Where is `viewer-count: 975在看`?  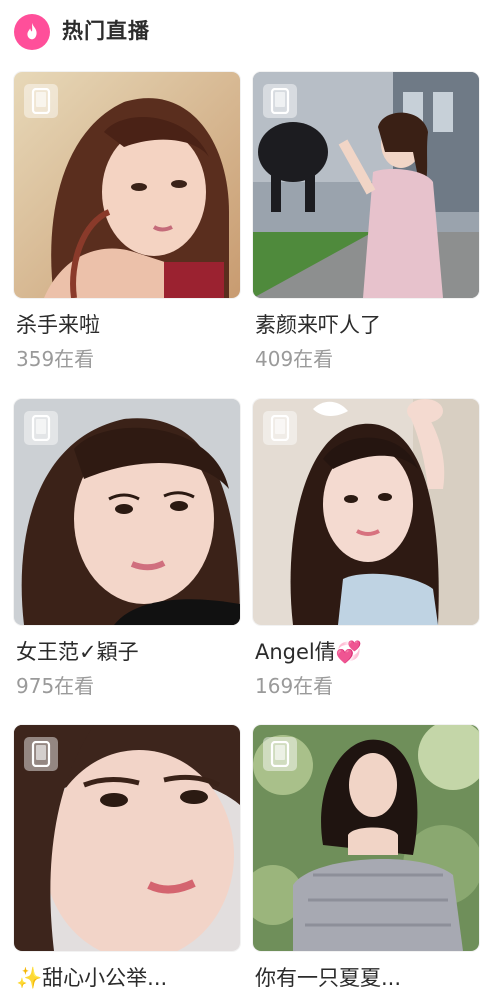 viewer-count: 975在看 is located at coordinates (55, 686).